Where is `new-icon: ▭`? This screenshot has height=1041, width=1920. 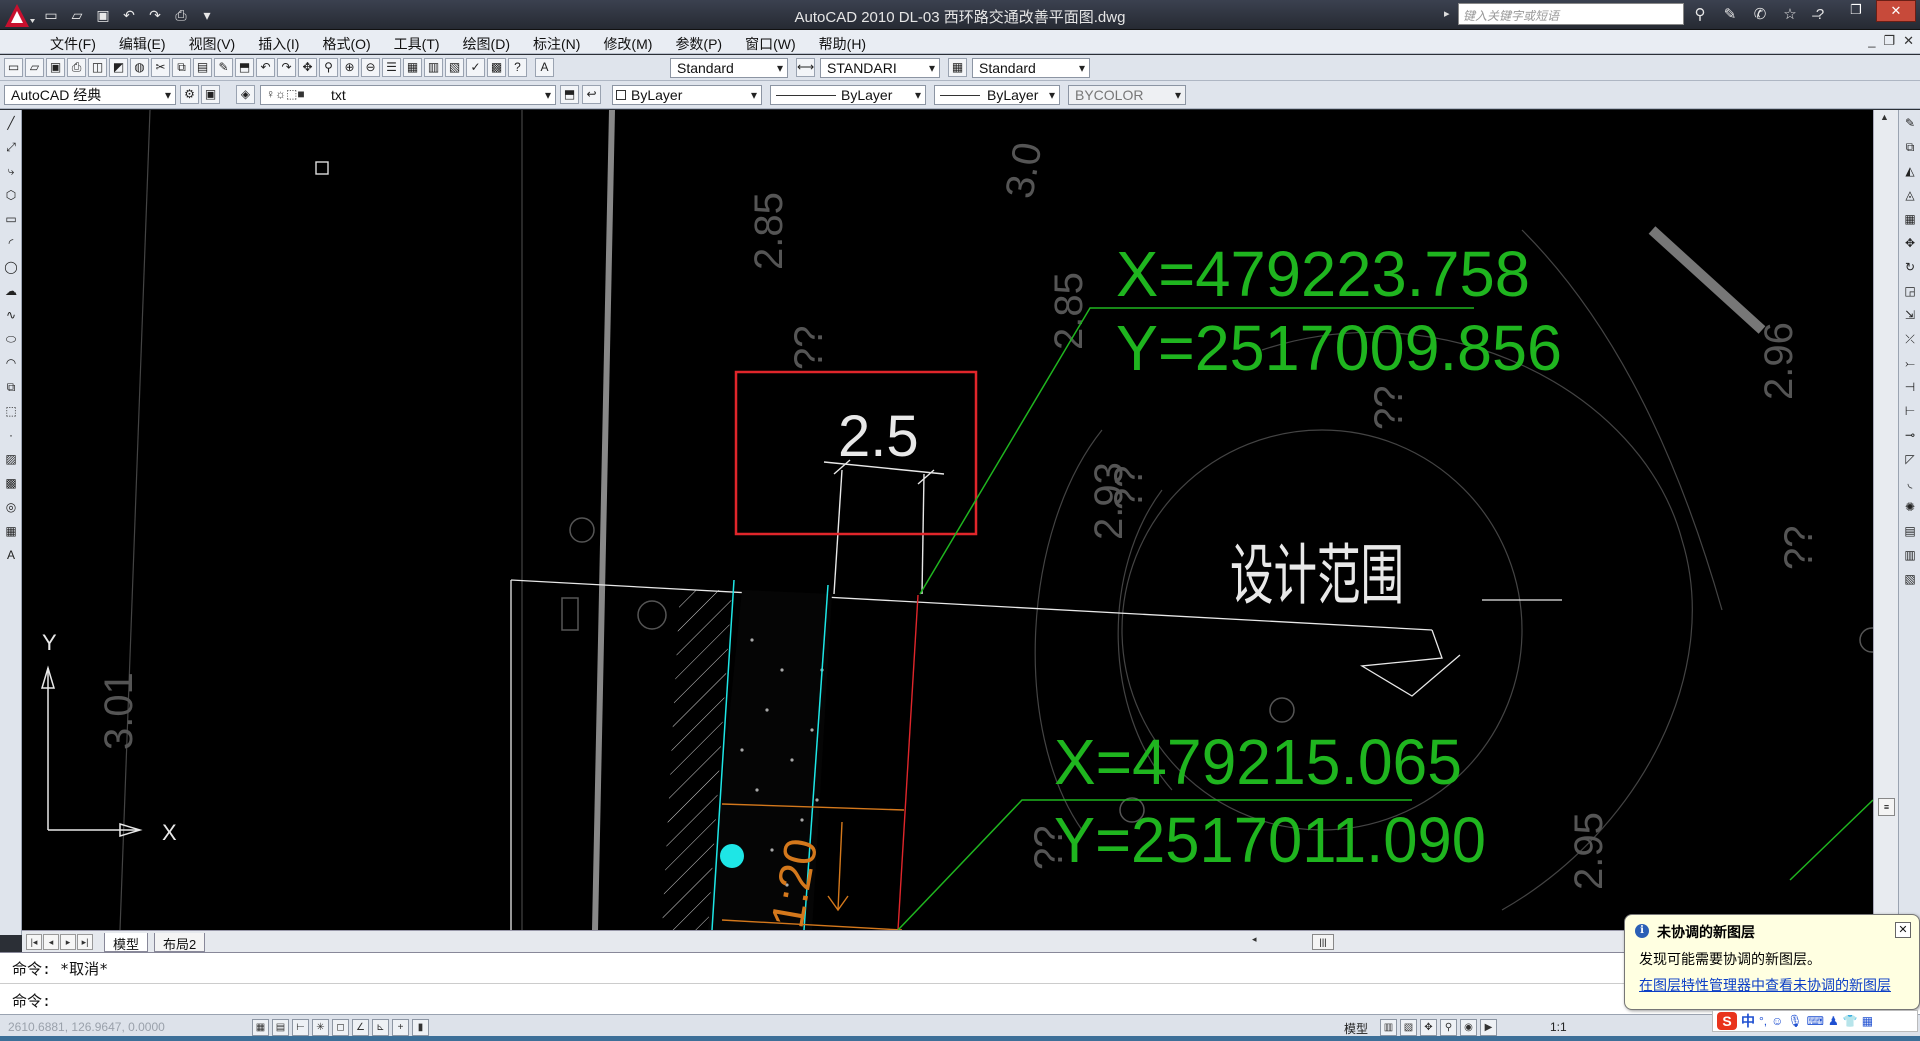
new-icon: ▭ is located at coordinates (51, 15).